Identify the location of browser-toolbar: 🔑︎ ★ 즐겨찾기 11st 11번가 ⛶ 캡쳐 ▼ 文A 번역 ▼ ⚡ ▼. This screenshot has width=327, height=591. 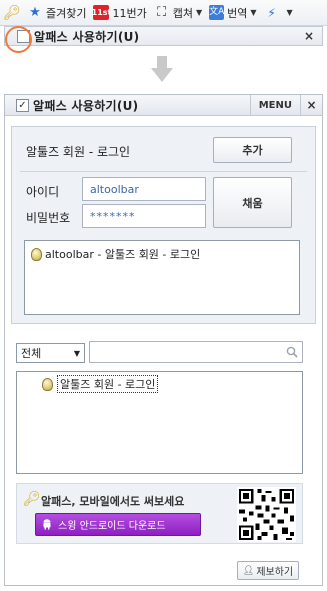
(163, 13).